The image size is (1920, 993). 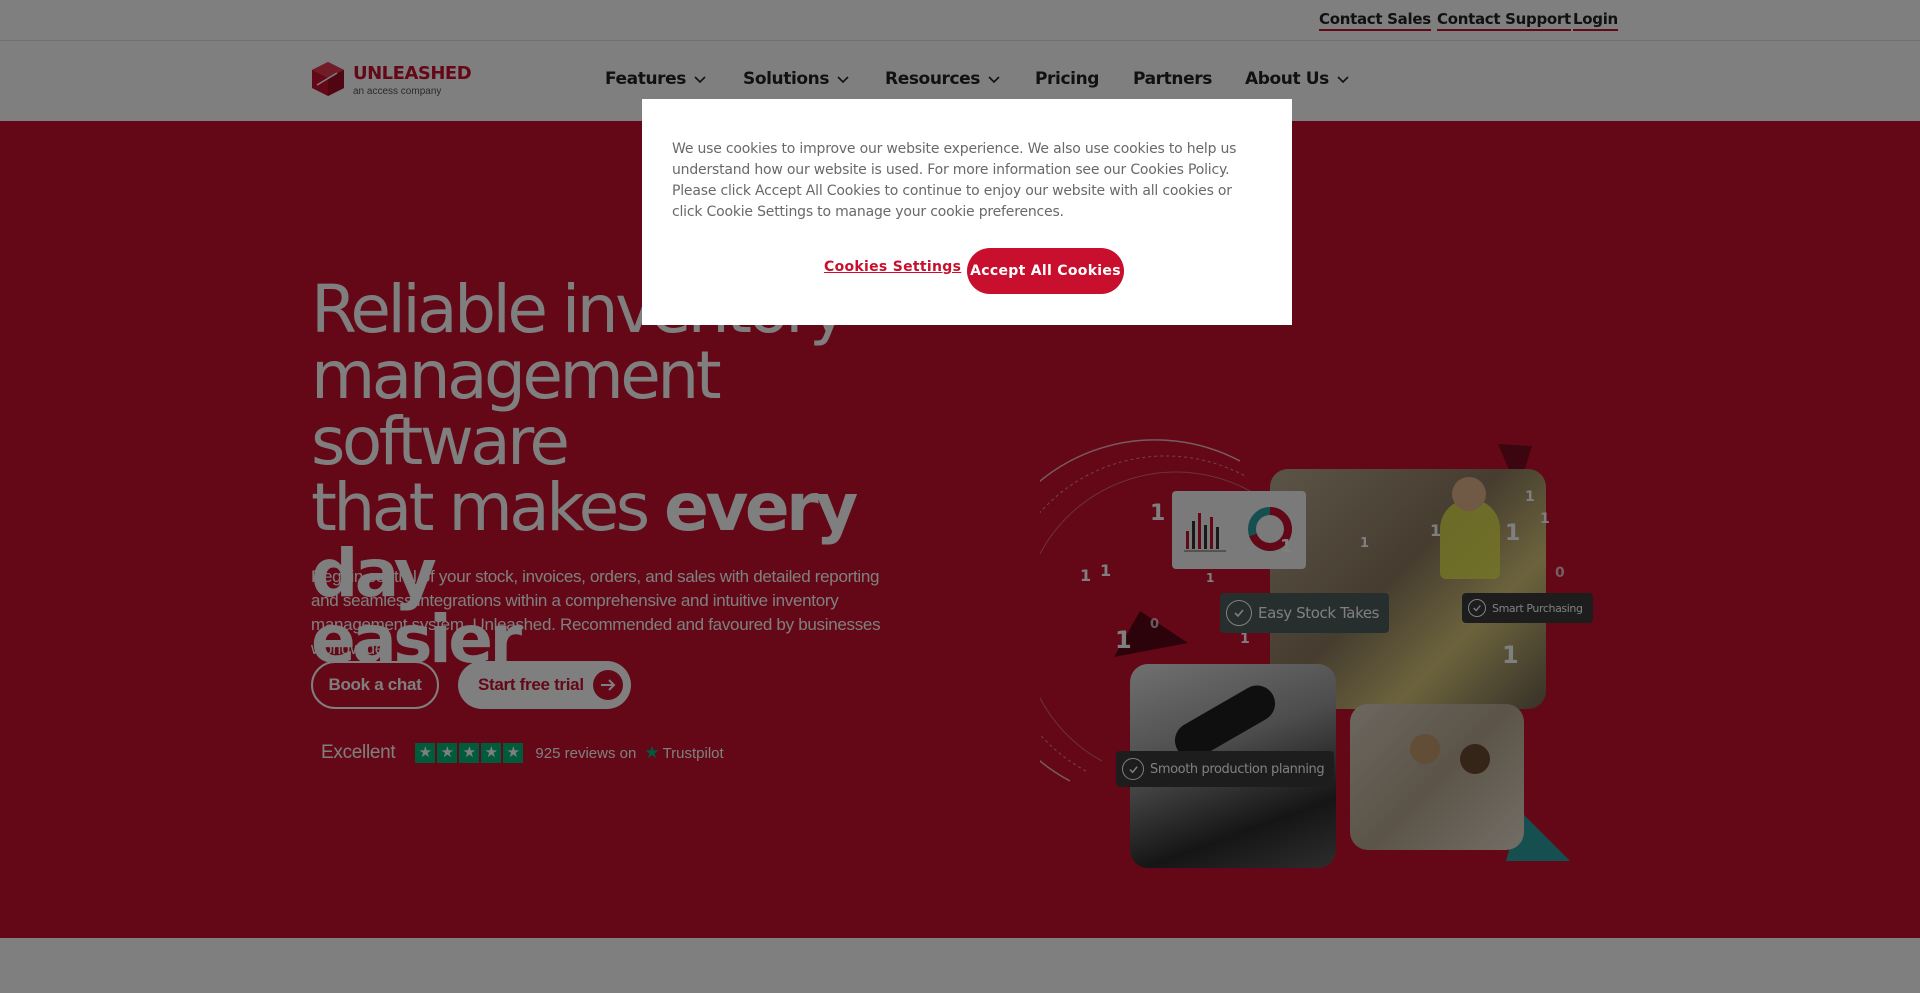 What do you see at coordinates (892, 267) in the screenshot?
I see `cookies-settings-link: Cookies Settings` at bounding box center [892, 267].